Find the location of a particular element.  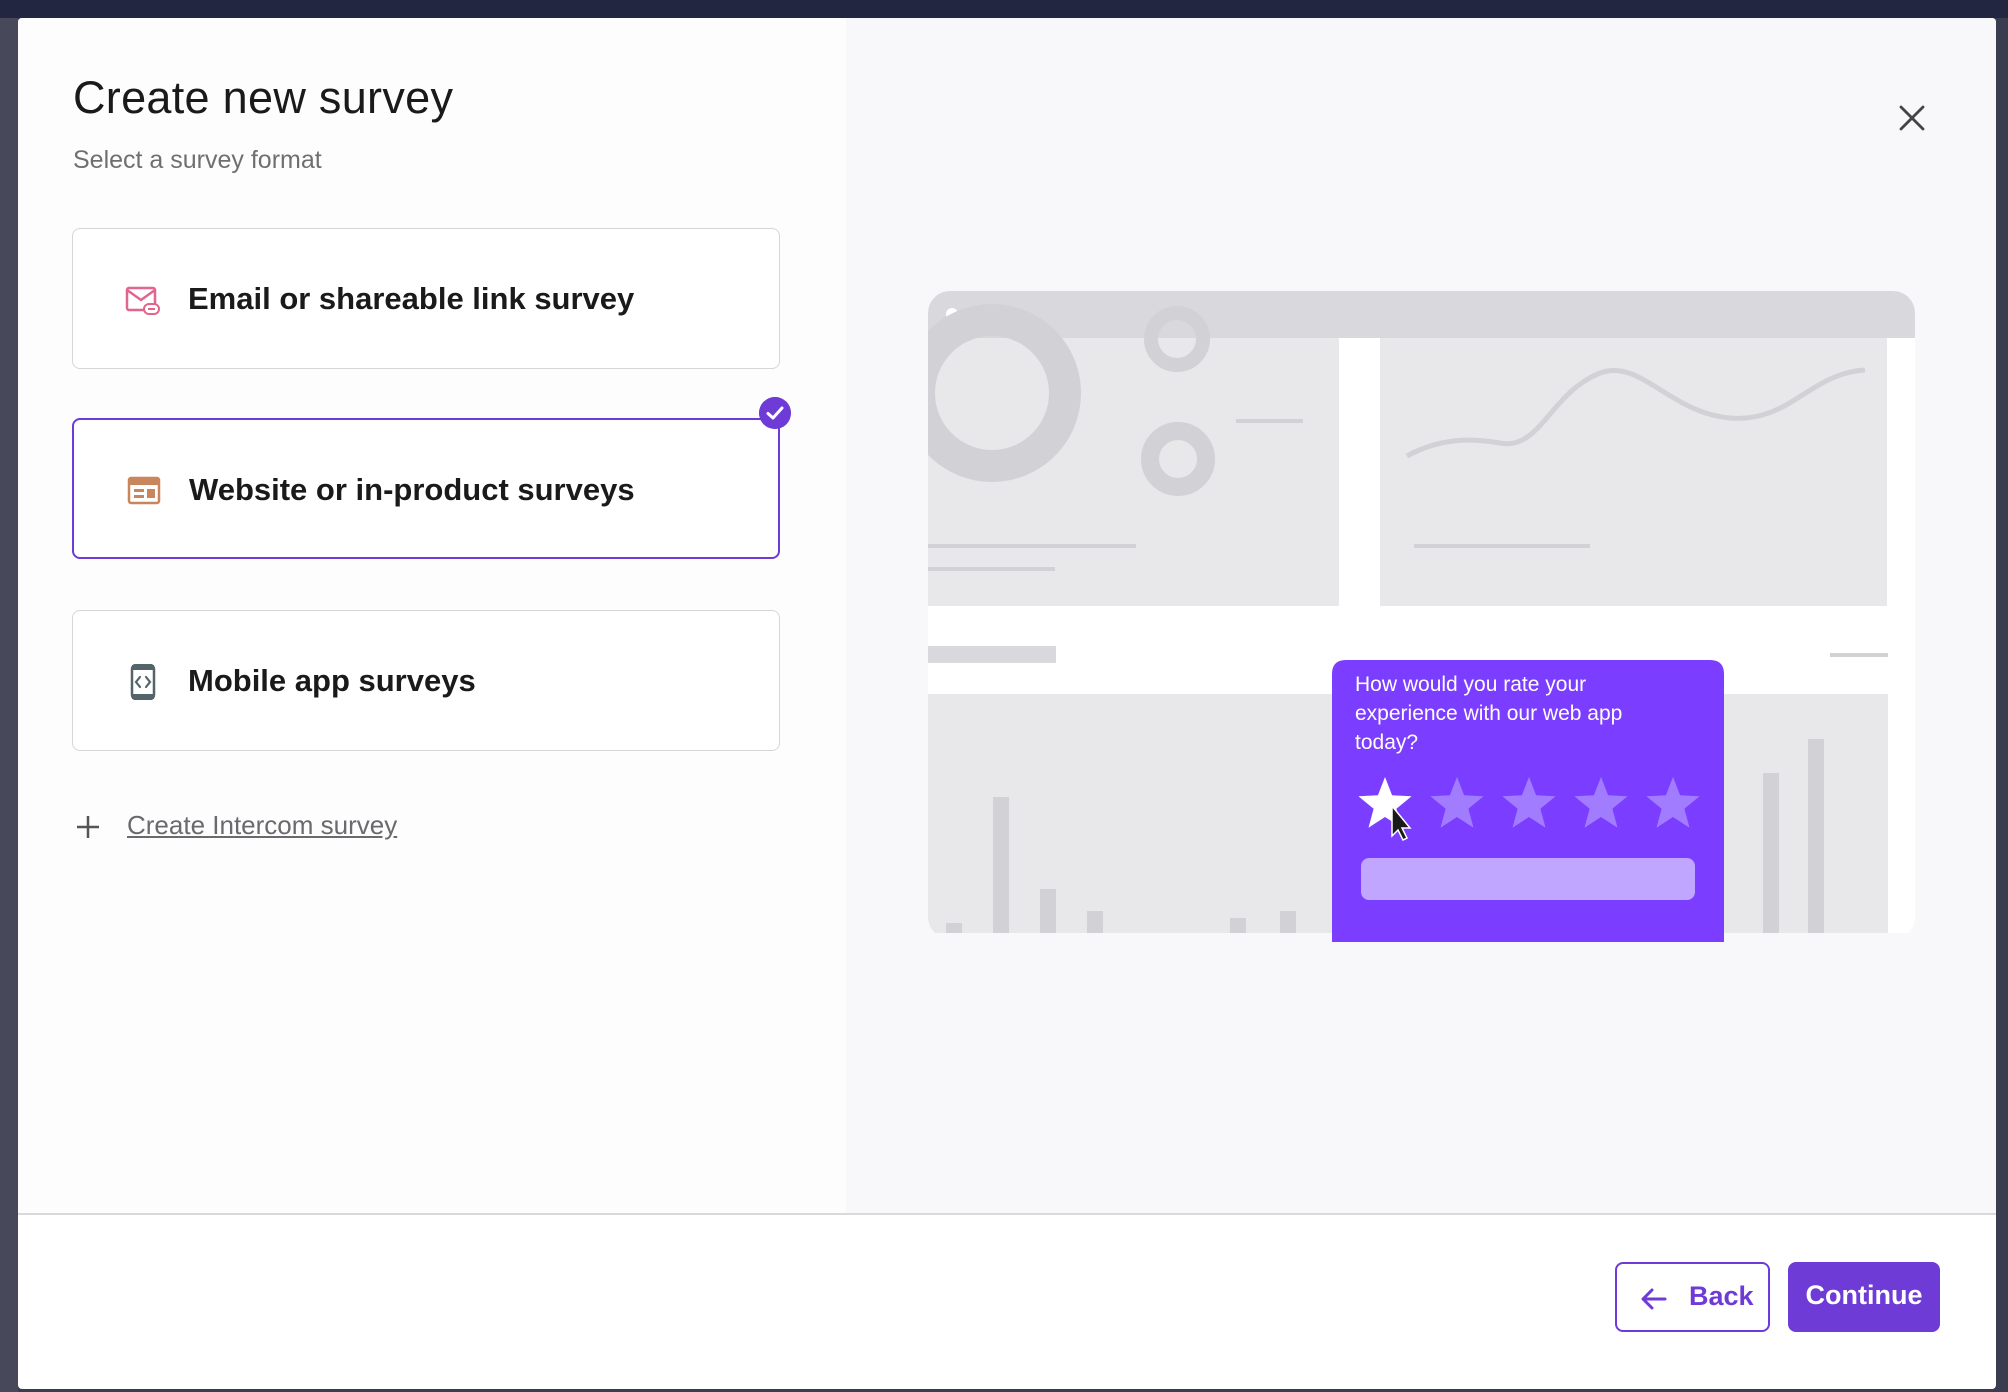

option-mobile-app-survey: Mobile app surveys is located at coordinates (426, 680).